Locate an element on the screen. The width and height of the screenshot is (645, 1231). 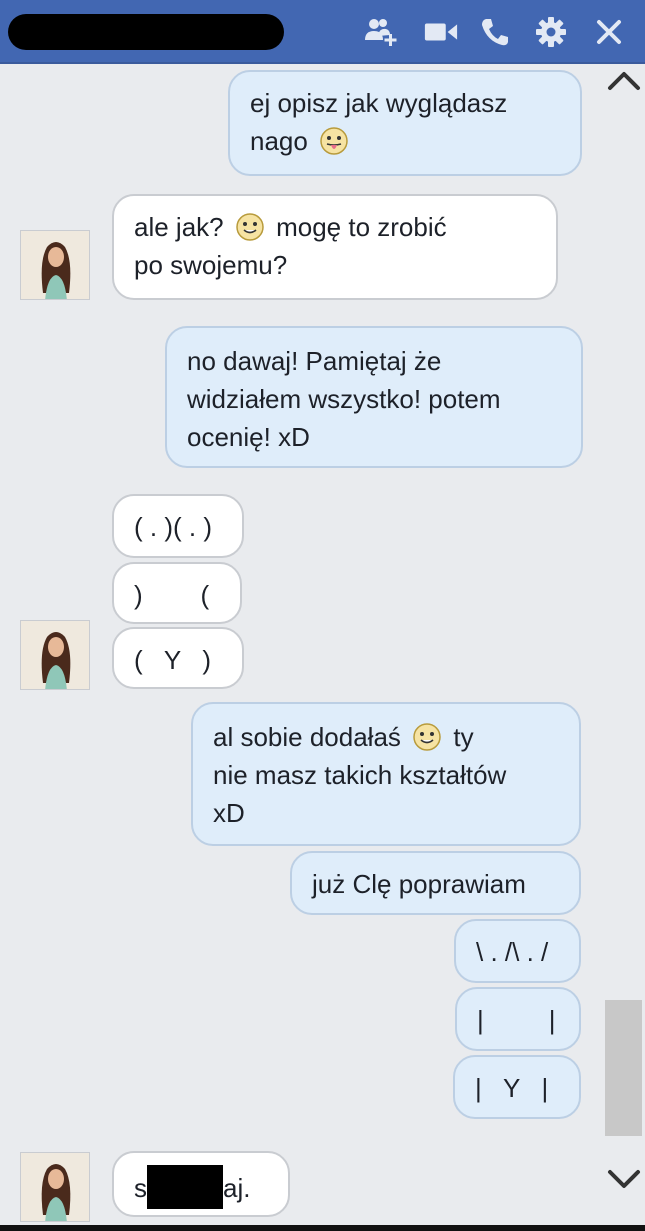
message-outgoing: | | is located at coordinates (518, 1019).